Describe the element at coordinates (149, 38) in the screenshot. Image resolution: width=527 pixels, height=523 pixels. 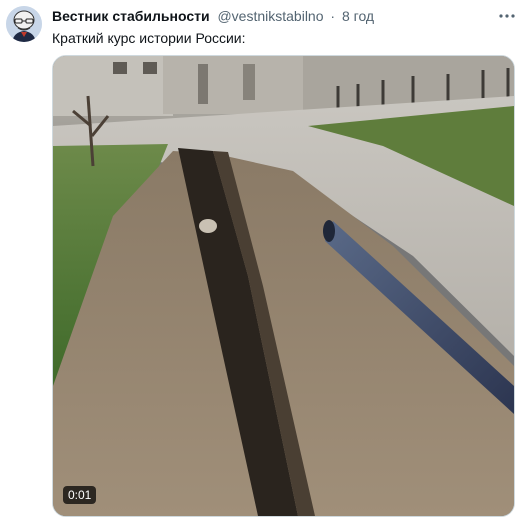
I see `tweet-text: Краткий курс истории России:` at that location.